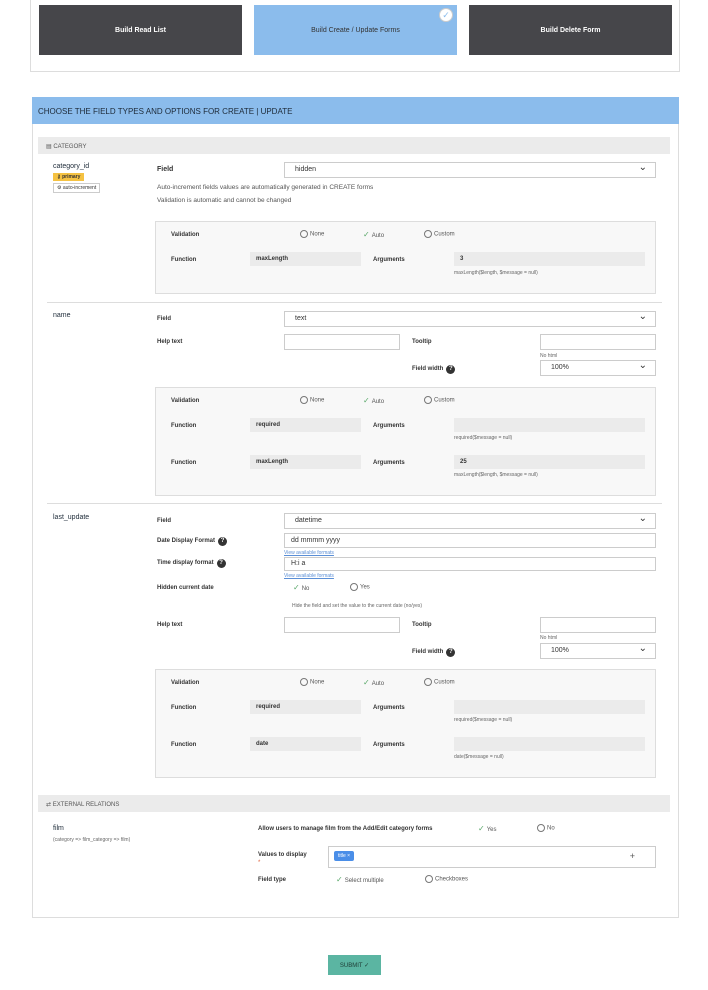 This screenshot has width=708, height=990. Describe the element at coordinates (185, 588) in the screenshot. I see `hidden-current-date-label: Hidden current date` at that location.